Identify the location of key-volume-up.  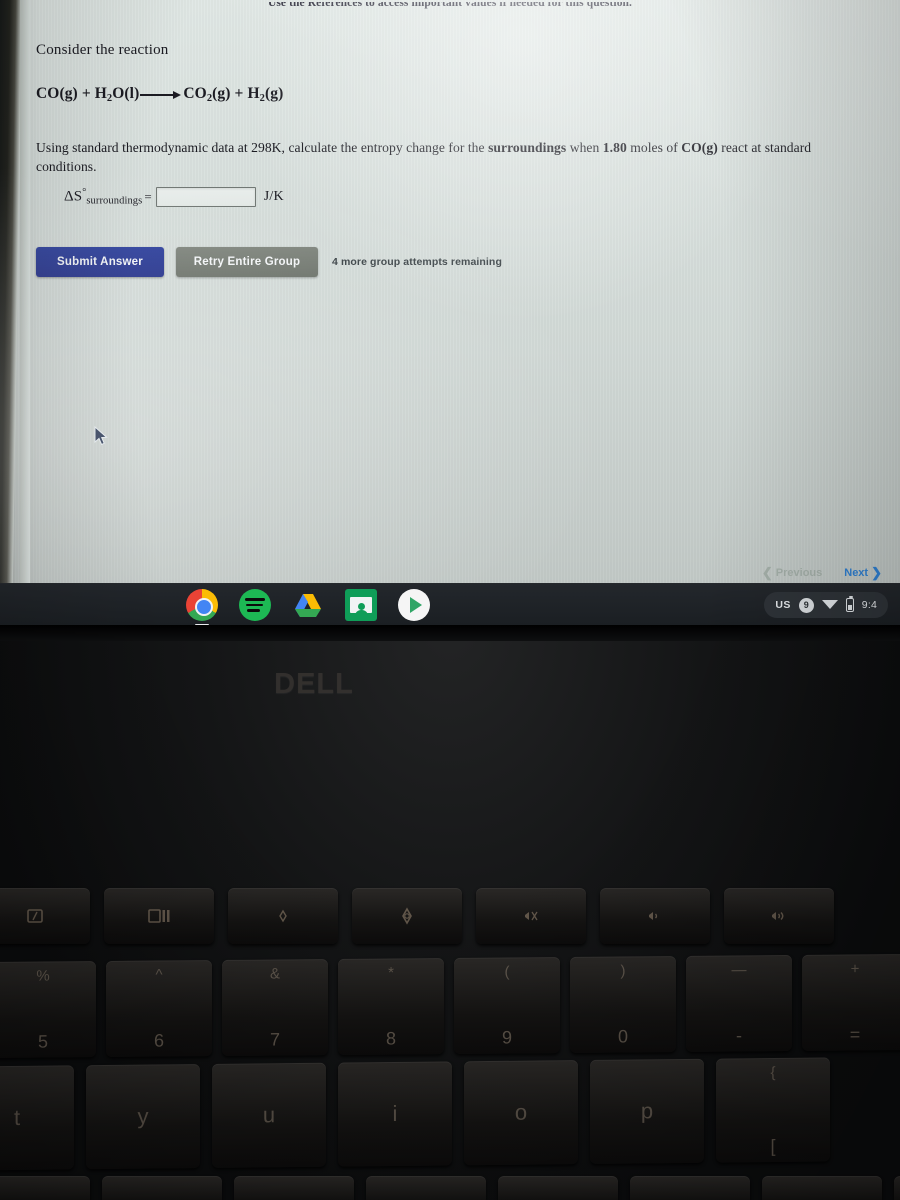
(779, 916).